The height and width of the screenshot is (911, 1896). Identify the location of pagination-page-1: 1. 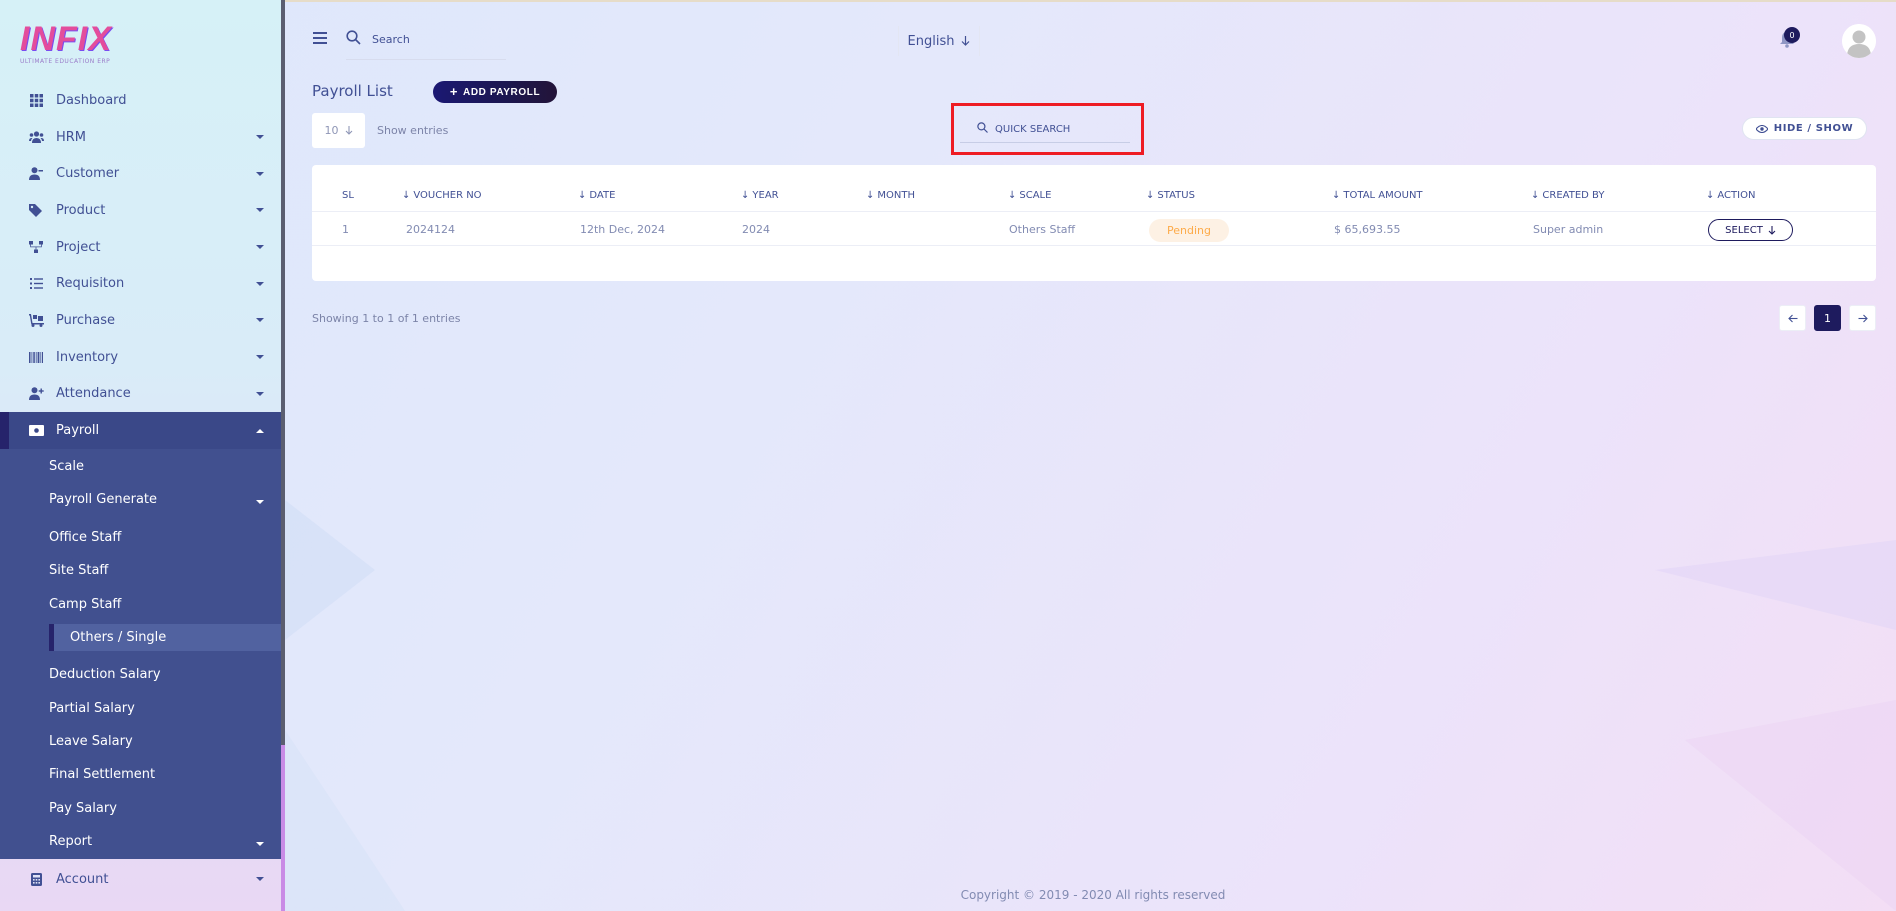
(1827, 318).